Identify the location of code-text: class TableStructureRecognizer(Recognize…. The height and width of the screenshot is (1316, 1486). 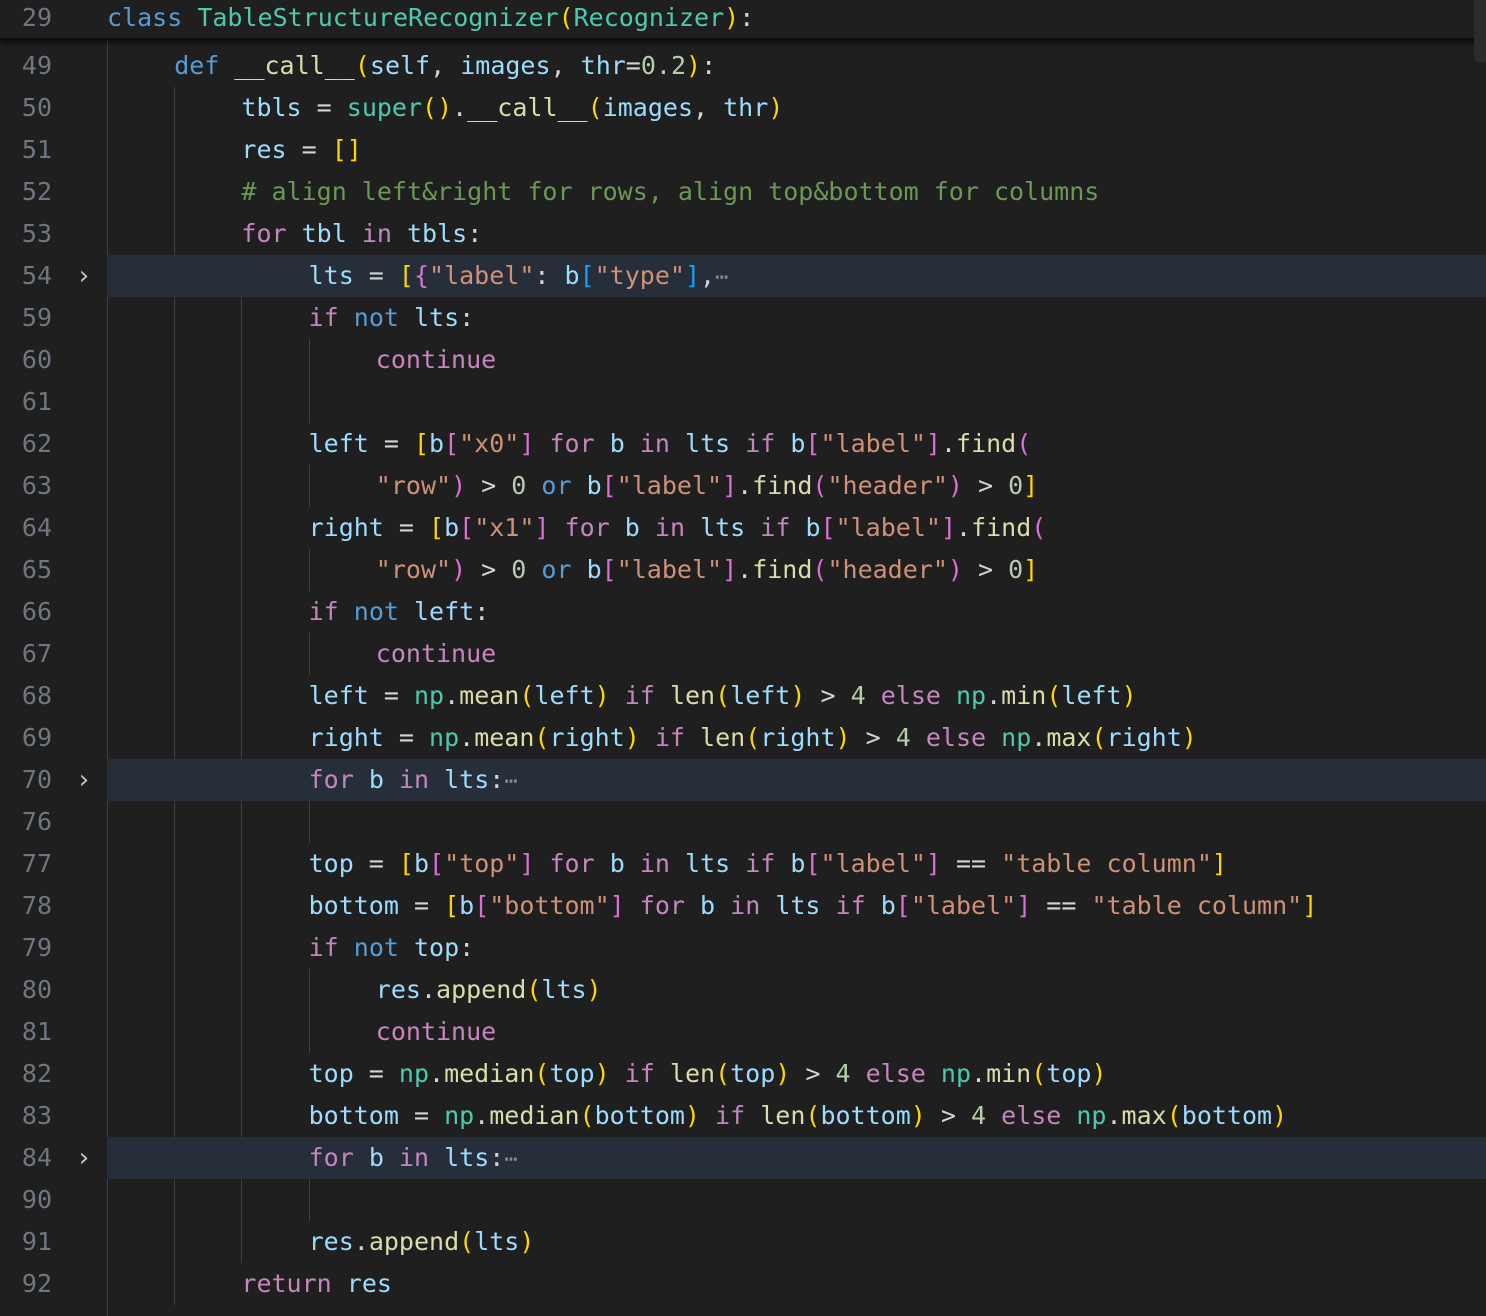
(430, 18).